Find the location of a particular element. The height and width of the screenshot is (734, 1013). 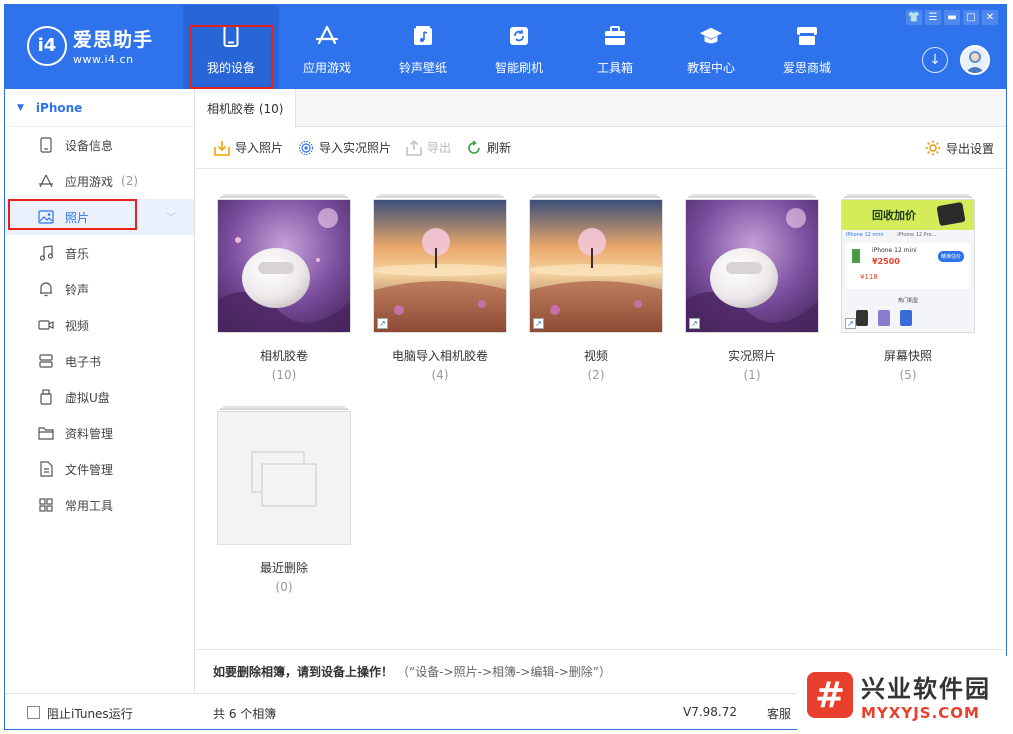

nav-label: 我的设备 is located at coordinates (230, 68).